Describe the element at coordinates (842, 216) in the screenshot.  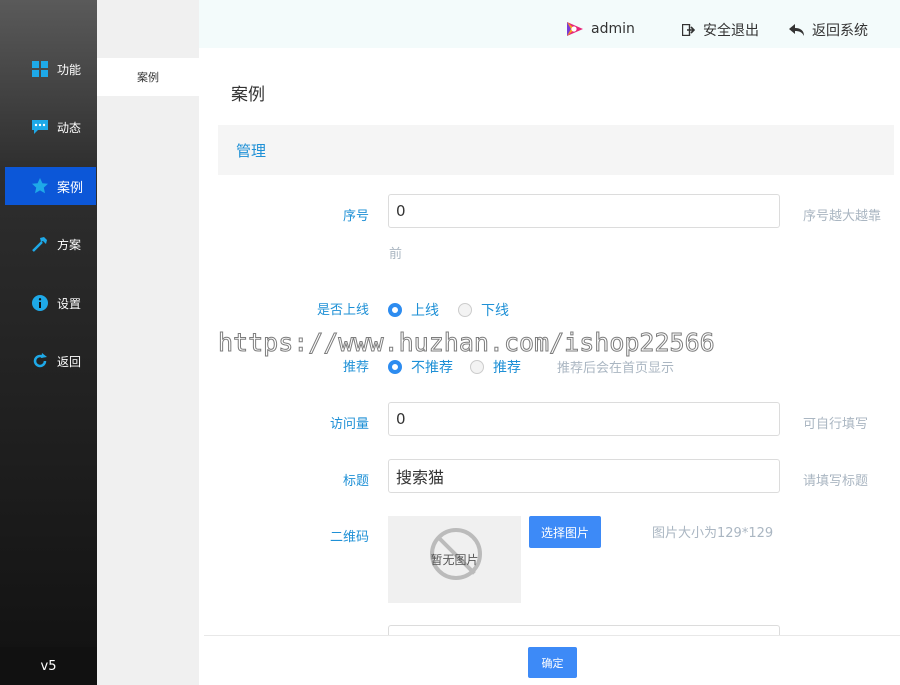
I see `order-hint: 序号越大越靠` at that location.